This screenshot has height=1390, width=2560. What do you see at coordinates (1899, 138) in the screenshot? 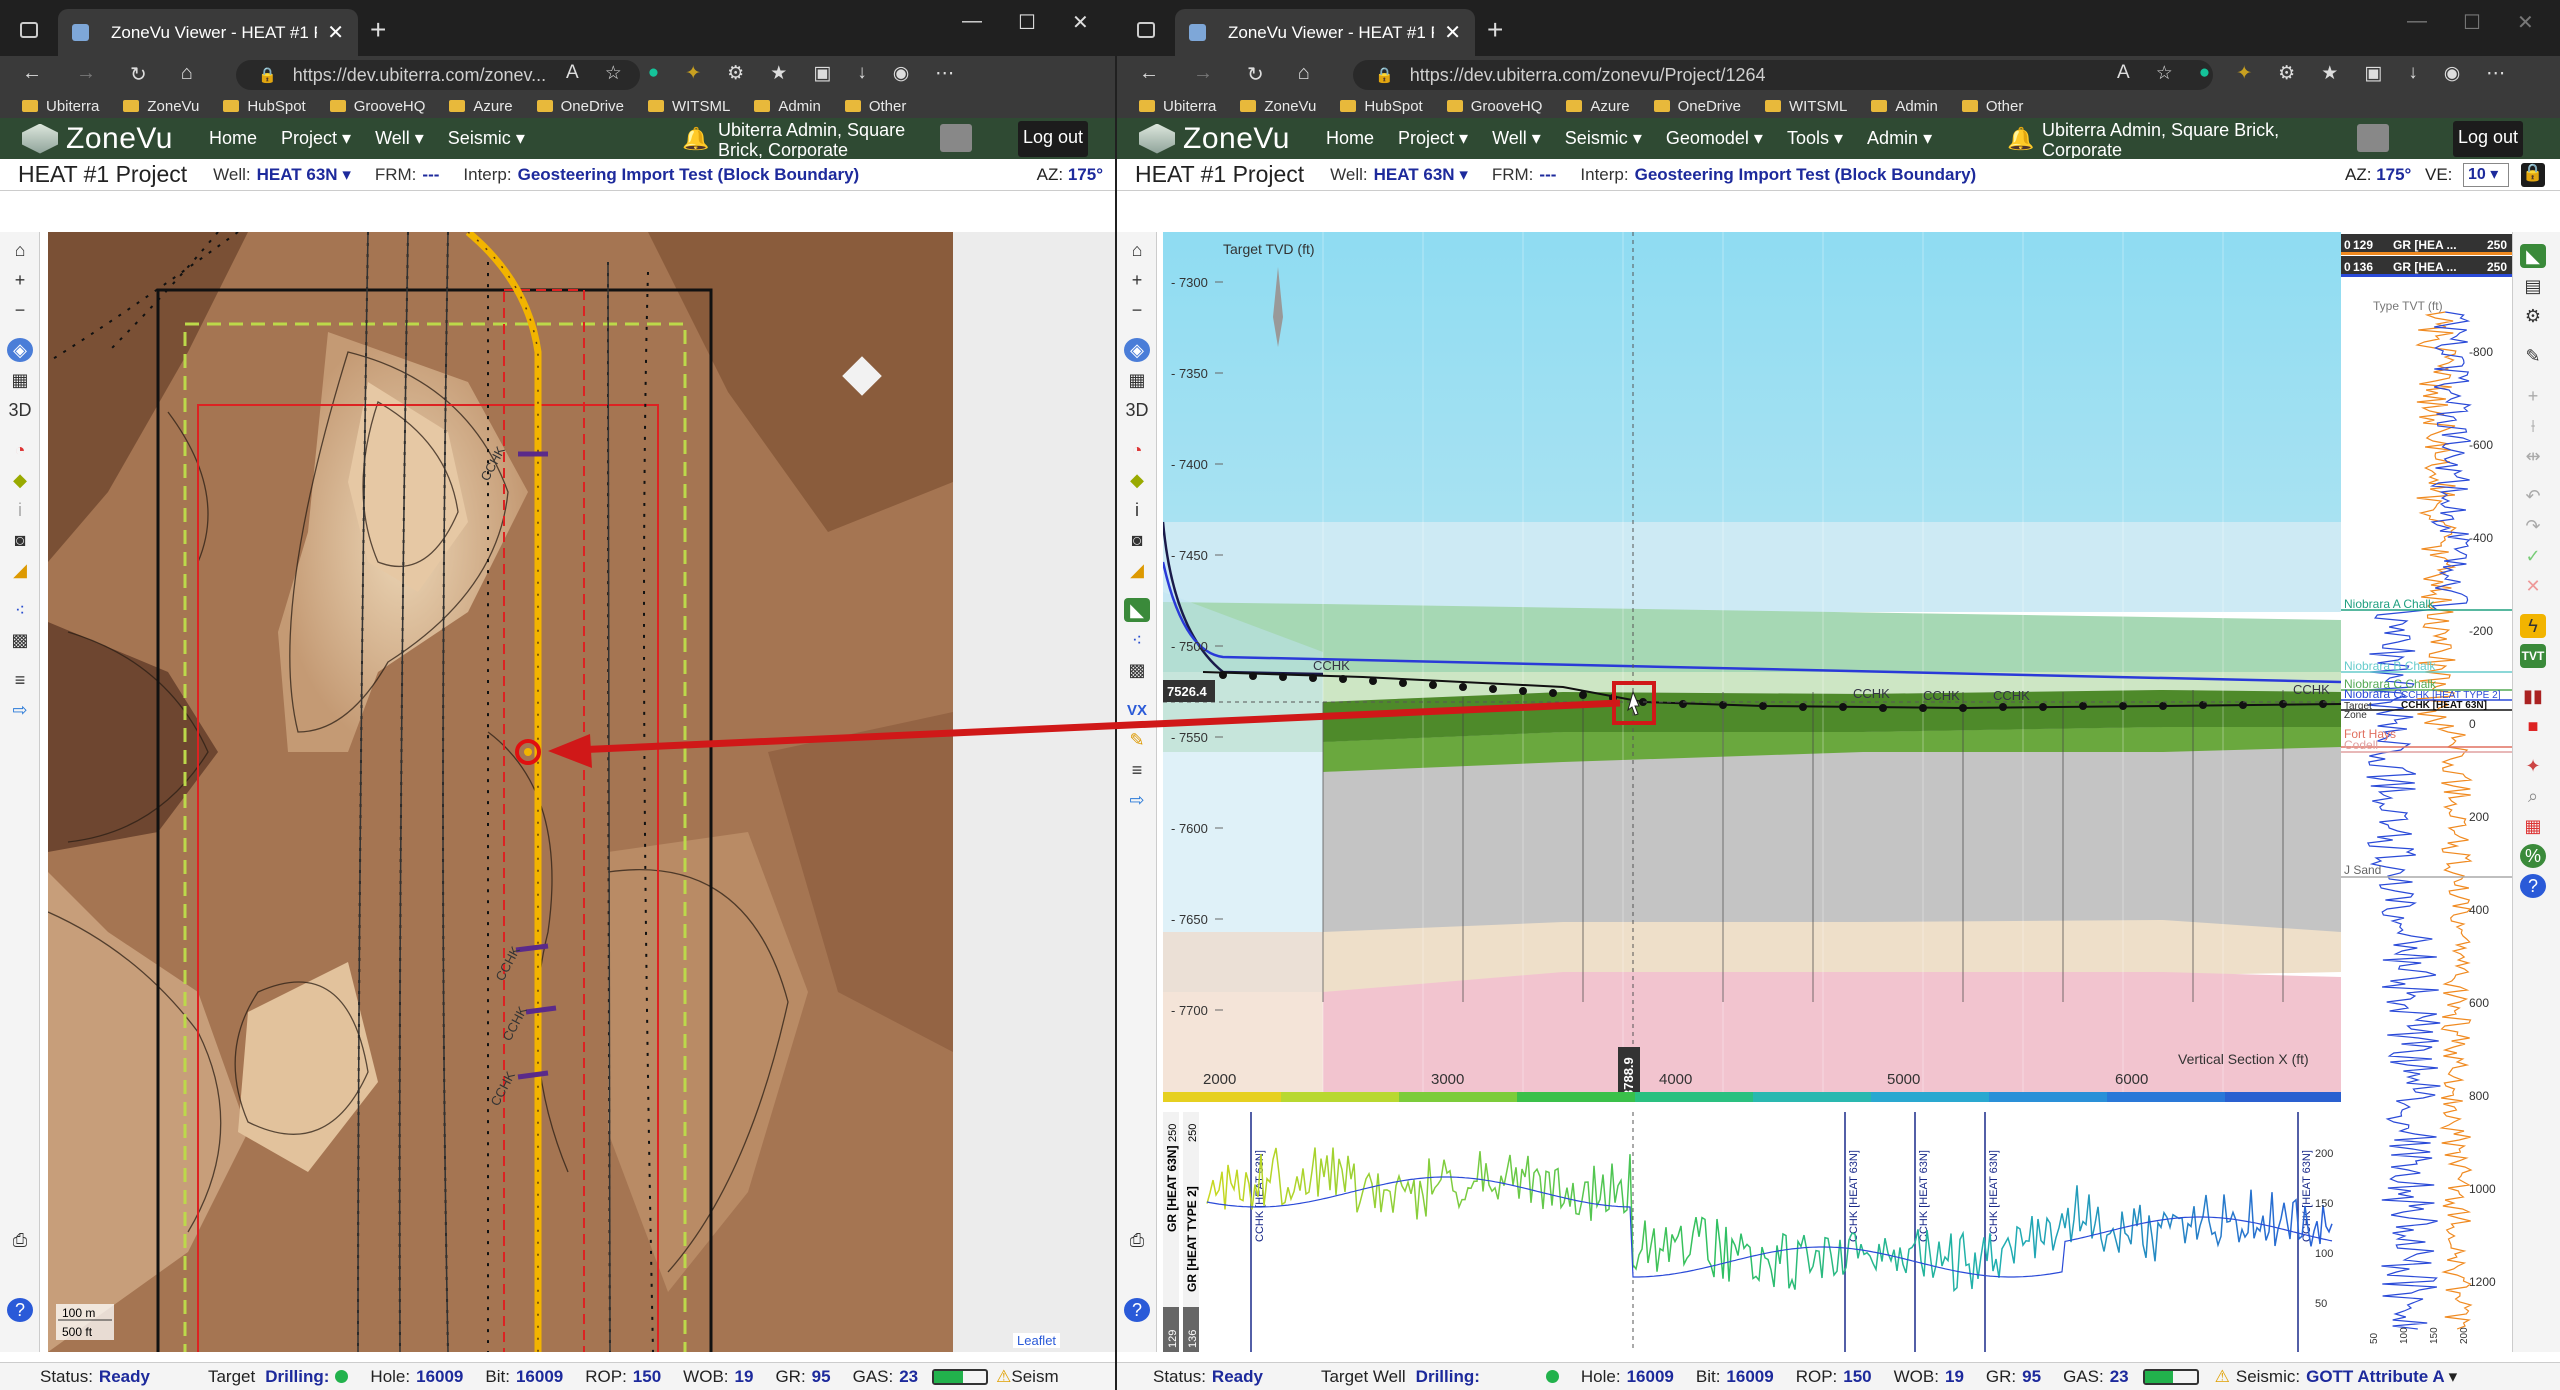
I see `nav-admin: Admin ▾` at bounding box center [1899, 138].